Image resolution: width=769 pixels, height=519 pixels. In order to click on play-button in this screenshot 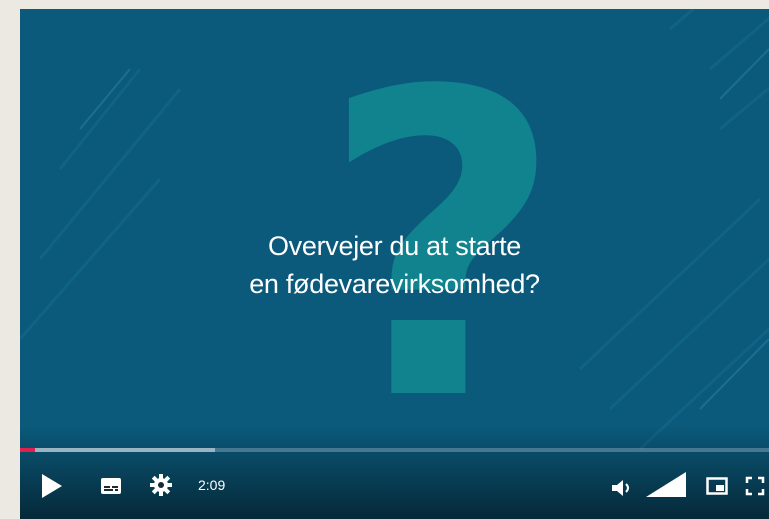, I will do `click(52, 486)`.